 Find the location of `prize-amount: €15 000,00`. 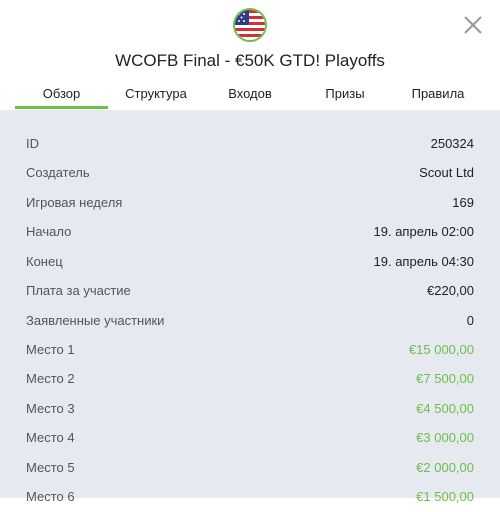

prize-amount: €15 000,00 is located at coordinates (441, 349).